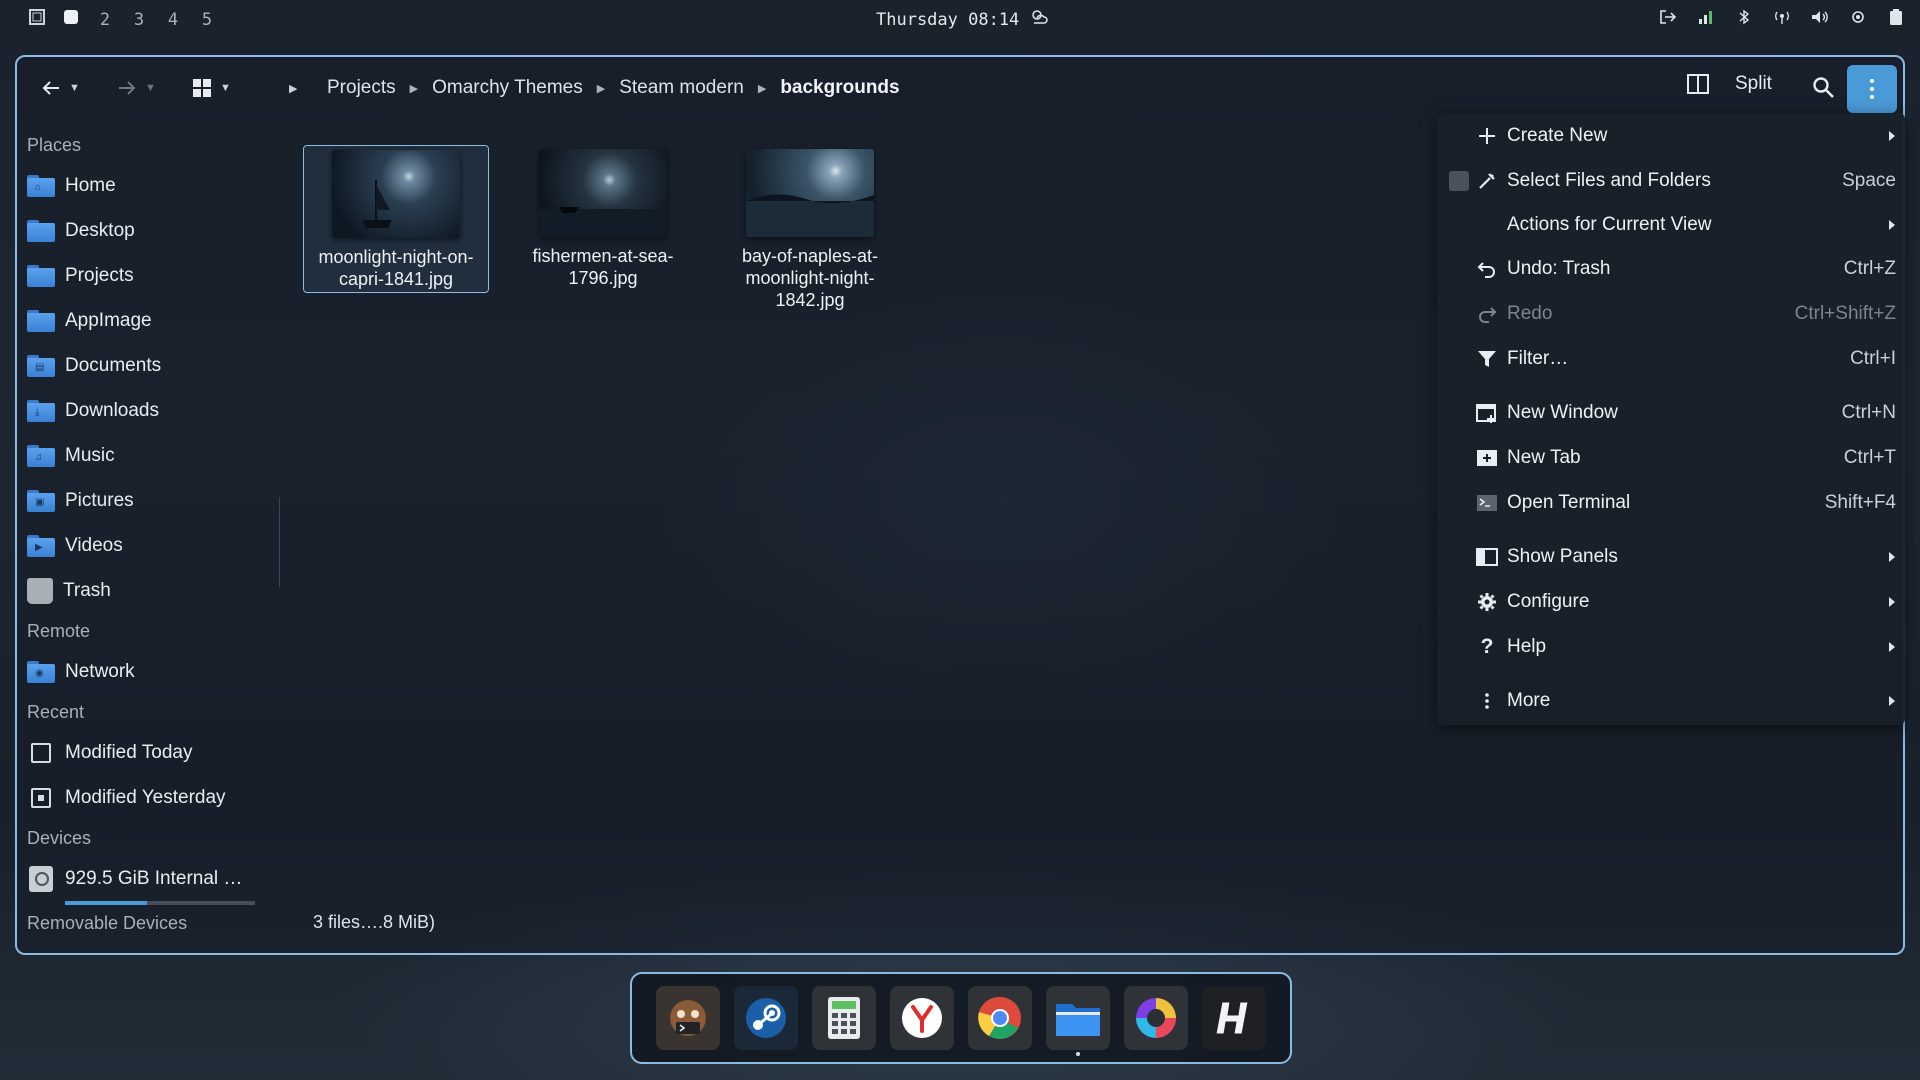 The height and width of the screenshot is (1080, 1920). What do you see at coordinates (41, 545) in the screenshot?
I see `folder-icon: ▶` at bounding box center [41, 545].